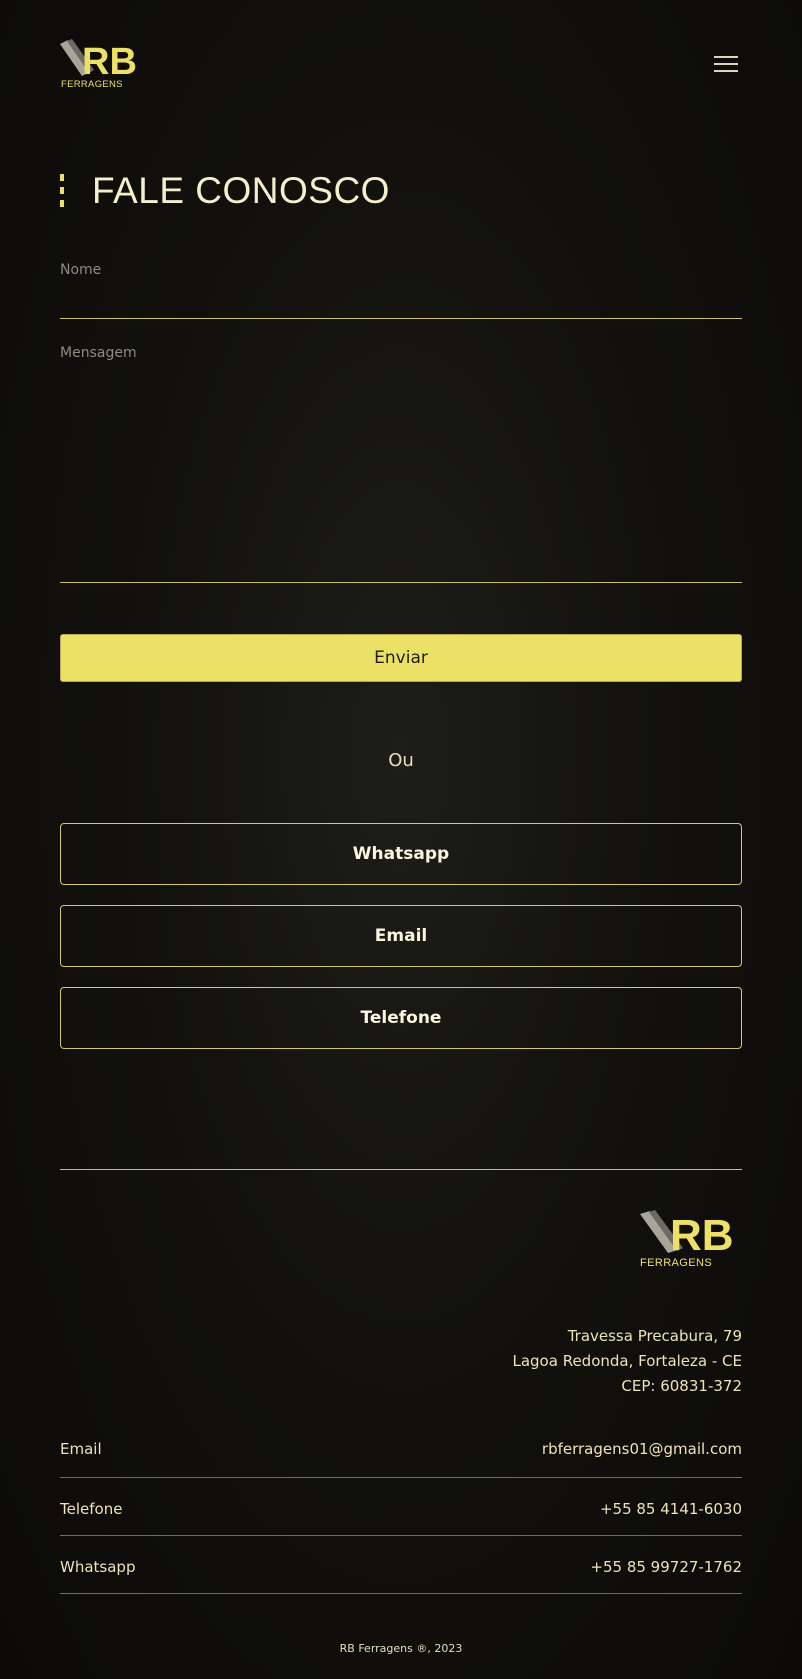  Describe the element at coordinates (241, 190) in the screenshot. I see `page-title: FALE CONOSCO` at that location.